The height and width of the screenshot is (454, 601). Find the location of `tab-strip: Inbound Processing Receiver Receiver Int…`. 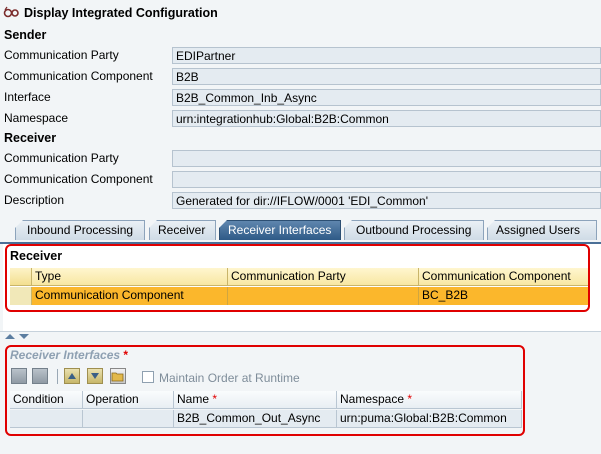

tab-strip: Inbound Processing Receiver Receiver Int… is located at coordinates (300, 230).